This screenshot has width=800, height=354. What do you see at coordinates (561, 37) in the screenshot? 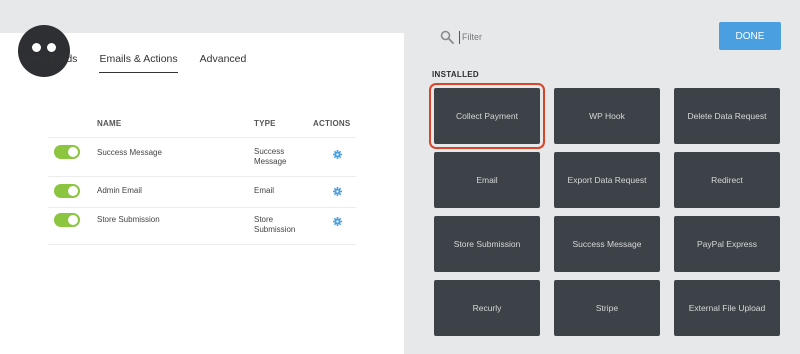
I see `filter-input` at bounding box center [561, 37].